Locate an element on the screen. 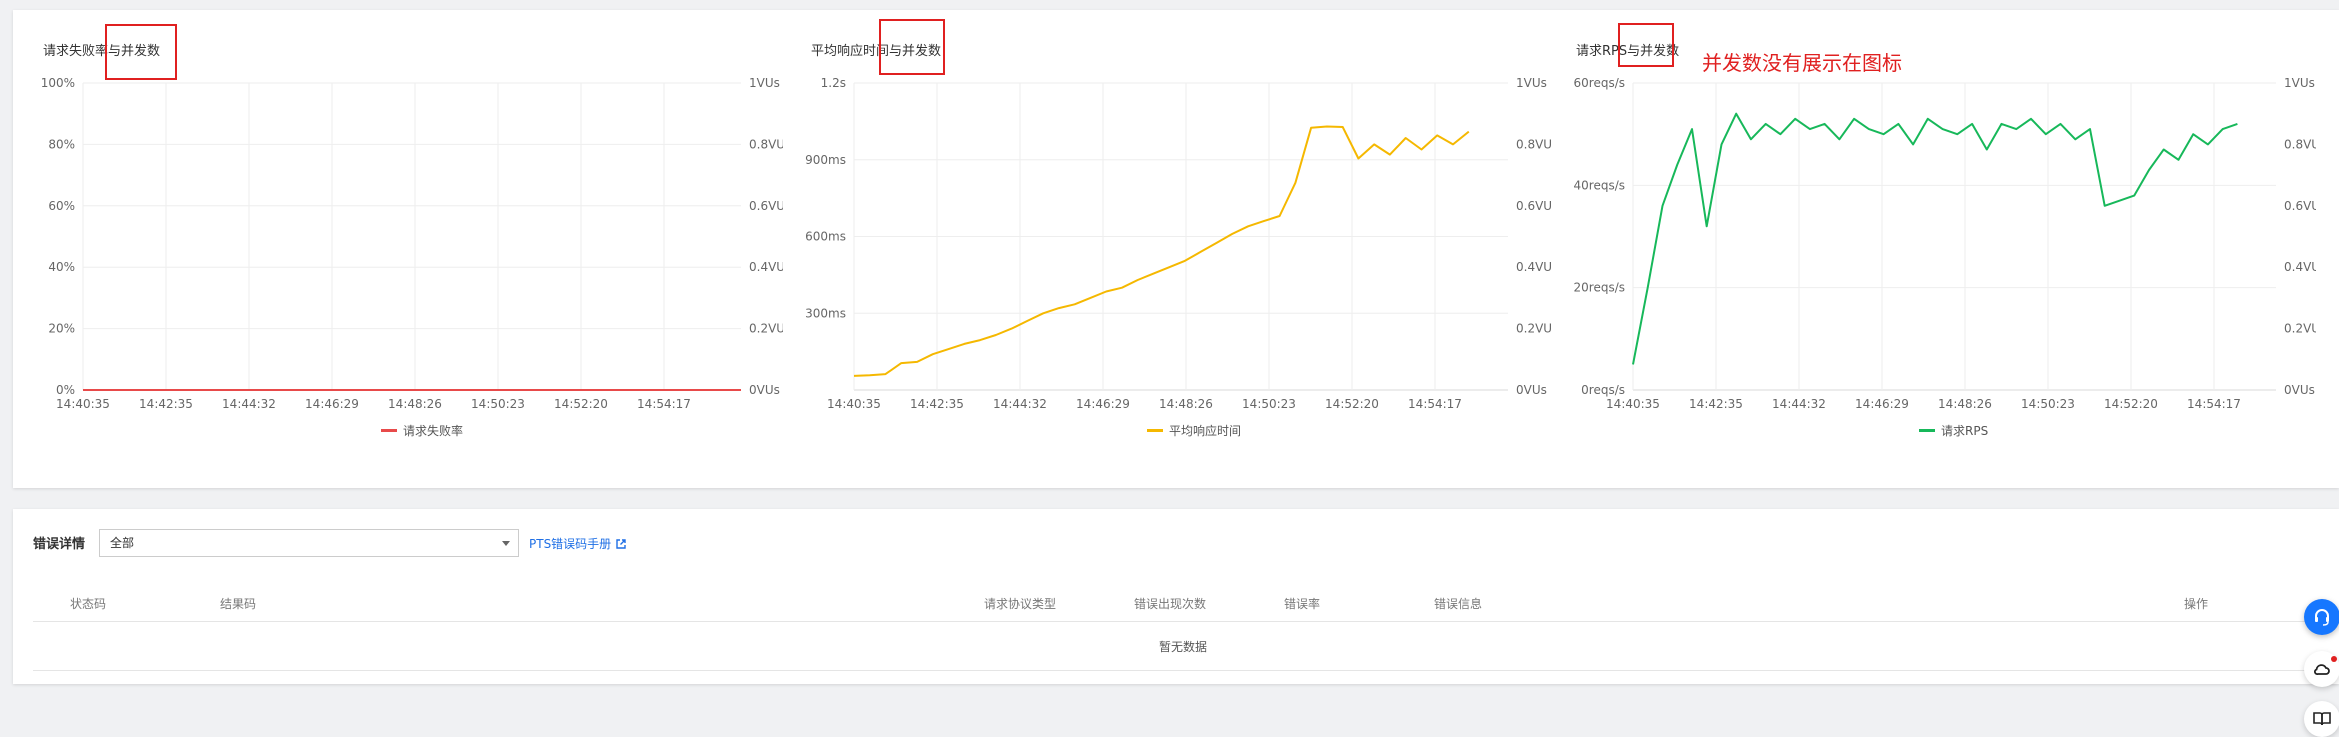  docs-button is located at coordinates (2321, 719).